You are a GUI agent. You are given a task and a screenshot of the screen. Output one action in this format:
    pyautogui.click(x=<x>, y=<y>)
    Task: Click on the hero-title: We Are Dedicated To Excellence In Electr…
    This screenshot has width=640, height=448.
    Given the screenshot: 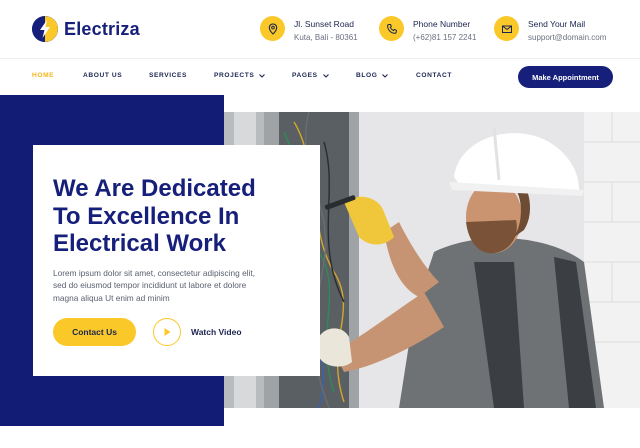 What is the action you would take?
    pyautogui.click(x=154, y=216)
    